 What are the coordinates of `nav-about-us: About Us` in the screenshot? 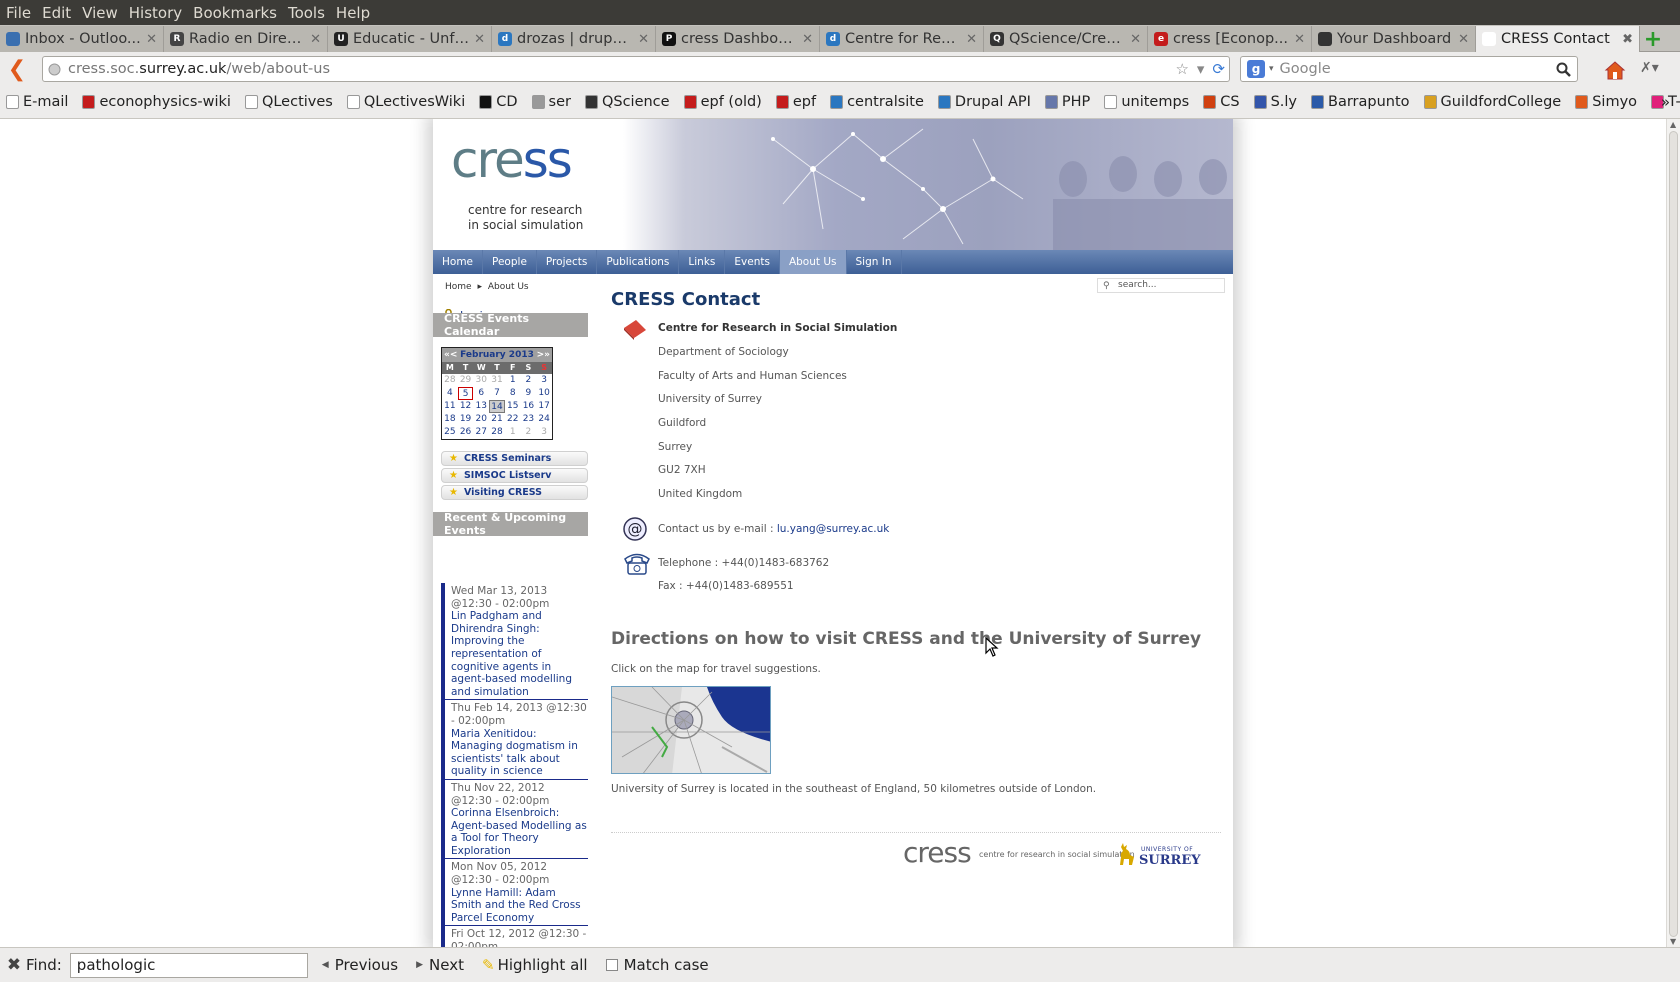 It's located at (813, 262).